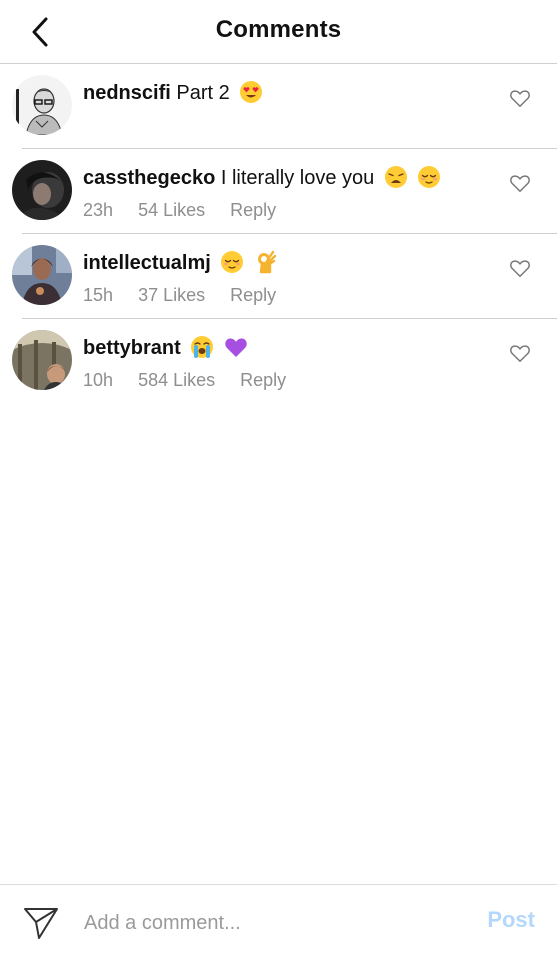 The height and width of the screenshot is (960, 557). Describe the element at coordinates (171, 210) in the screenshot. I see `comment-likes: 54 Likes` at that location.